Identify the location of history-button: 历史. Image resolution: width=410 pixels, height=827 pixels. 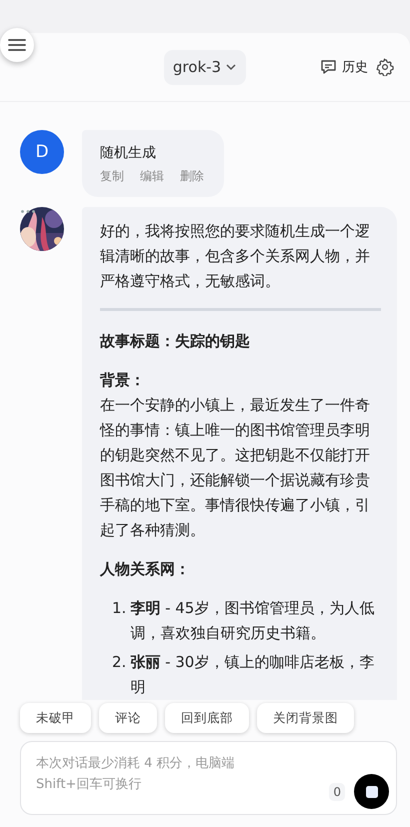
(344, 67).